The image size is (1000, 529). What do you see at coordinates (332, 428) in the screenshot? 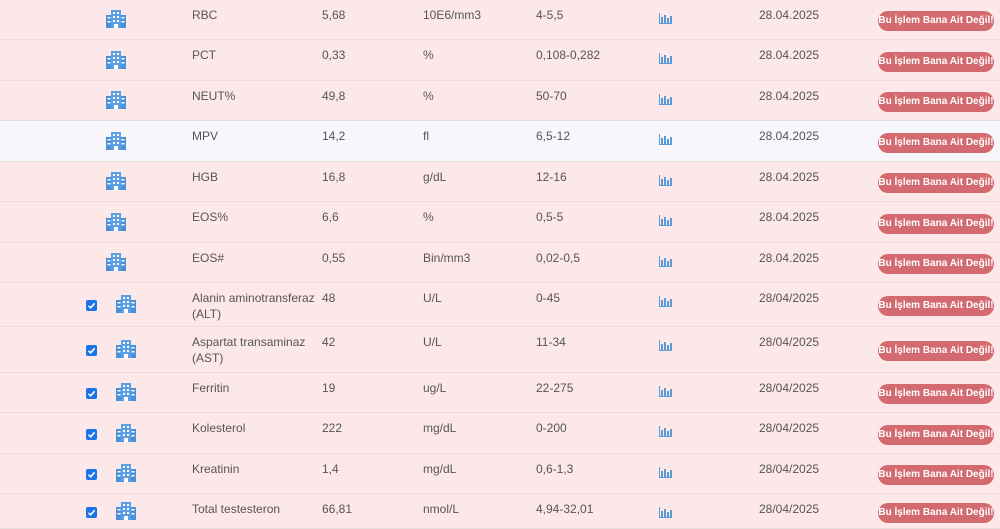
I see `result-value: 222` at bounding box center [332, 428].